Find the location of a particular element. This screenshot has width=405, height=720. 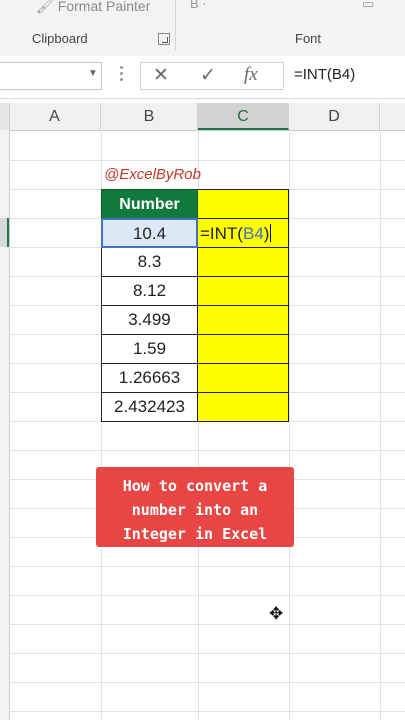

cell-c10 is located at coordinates (243, 407).